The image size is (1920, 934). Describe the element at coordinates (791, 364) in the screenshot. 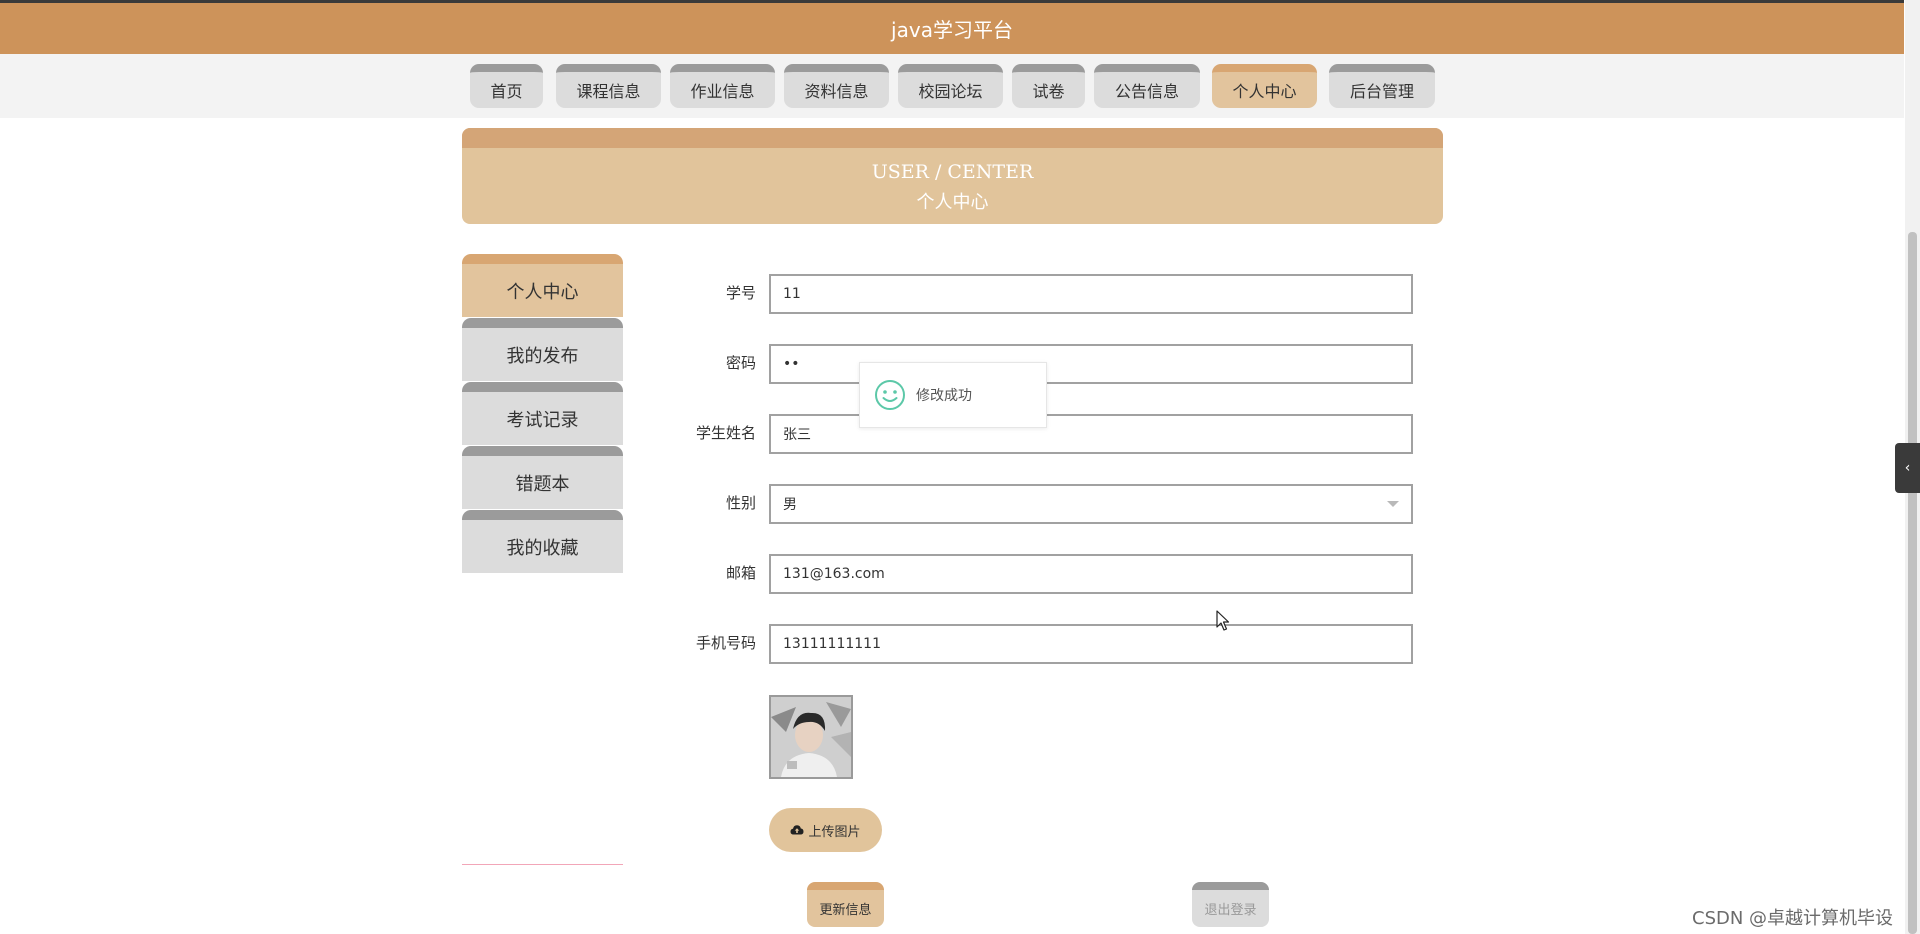

I see `password-value: ••` at that location.